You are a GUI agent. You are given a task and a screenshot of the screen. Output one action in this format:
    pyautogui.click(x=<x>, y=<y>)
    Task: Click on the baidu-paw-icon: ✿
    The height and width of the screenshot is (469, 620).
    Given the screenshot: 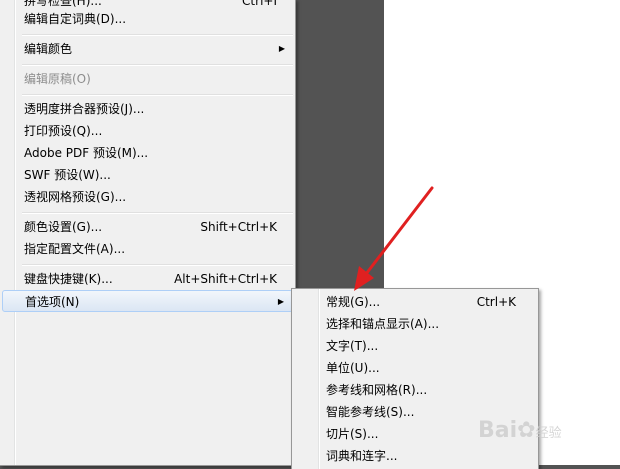 What is the action you would take?
    pyautogui.click(x=526, y=430)
    